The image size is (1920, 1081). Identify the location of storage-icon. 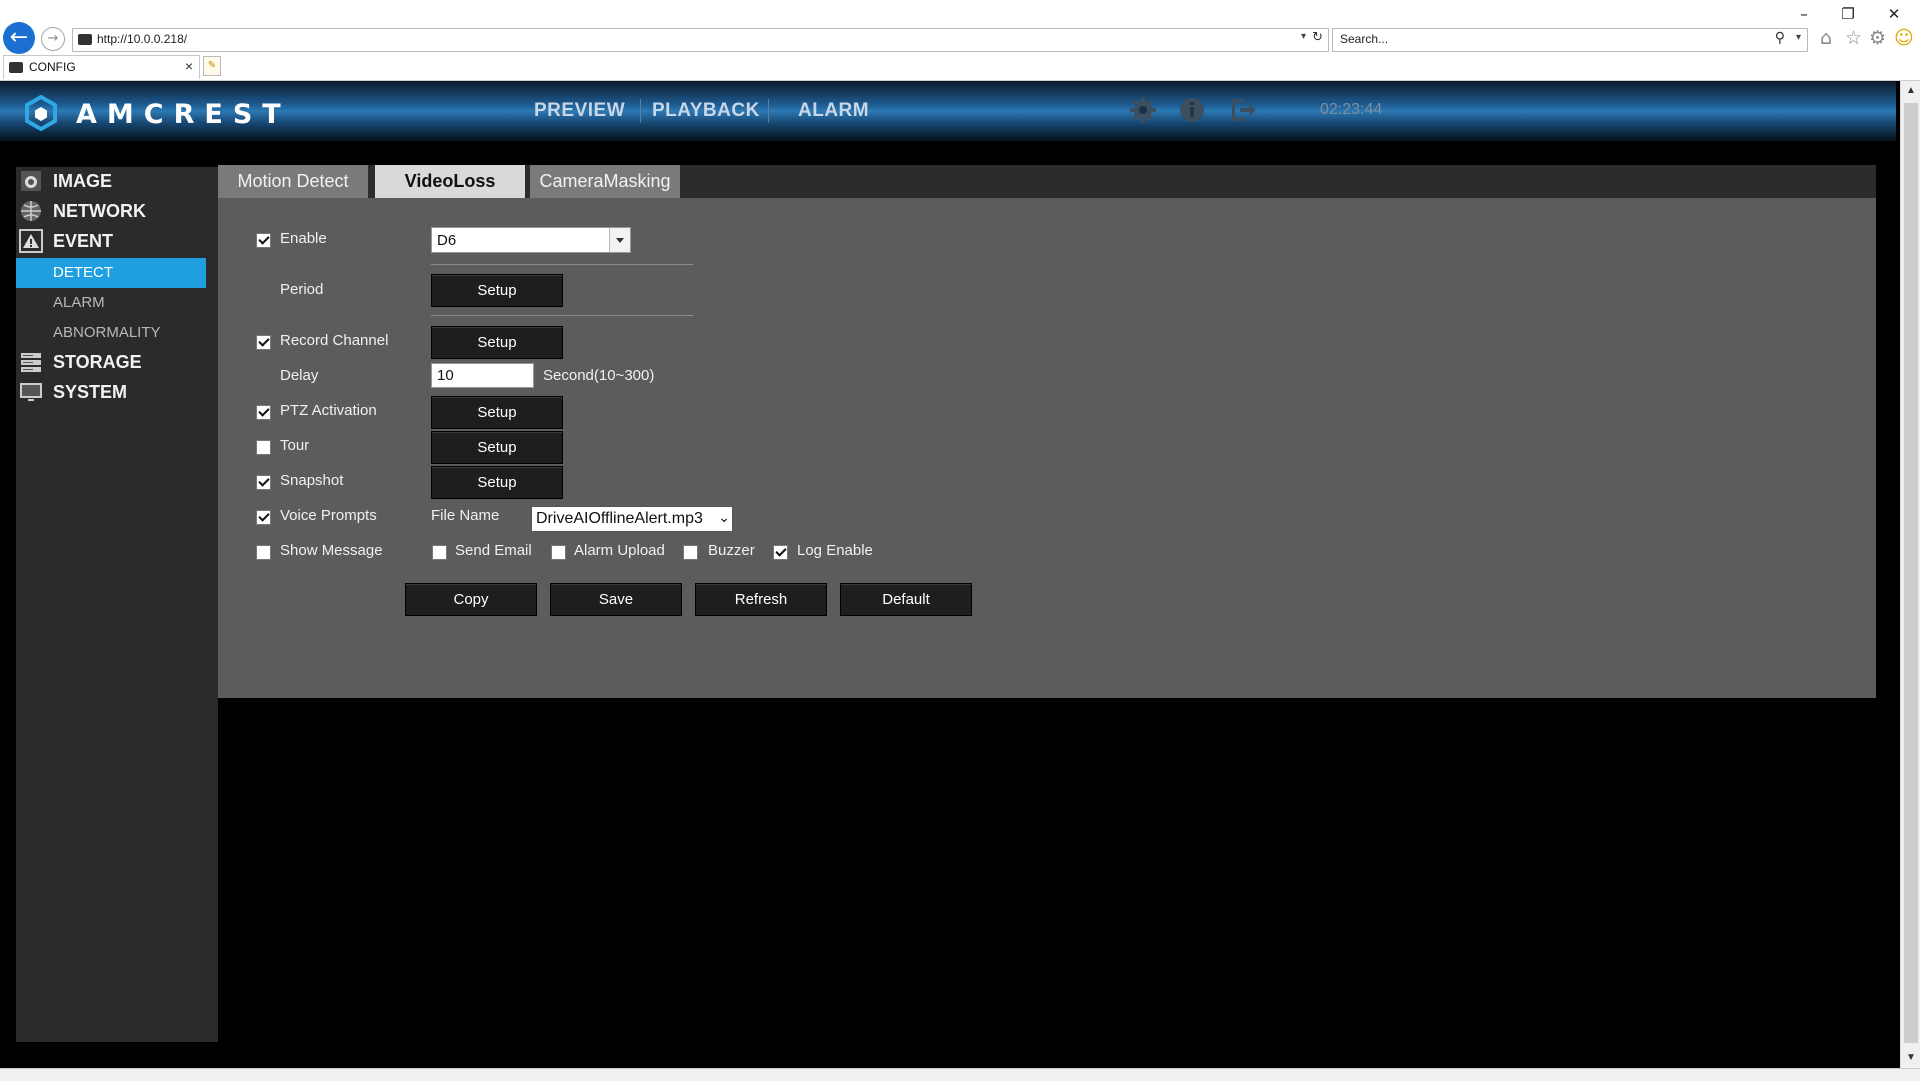
(31, 362).